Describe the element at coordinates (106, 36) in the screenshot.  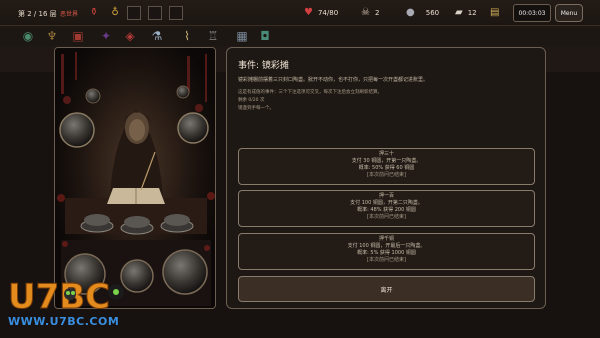
I see `book-relic-icon: ✦` at that location.